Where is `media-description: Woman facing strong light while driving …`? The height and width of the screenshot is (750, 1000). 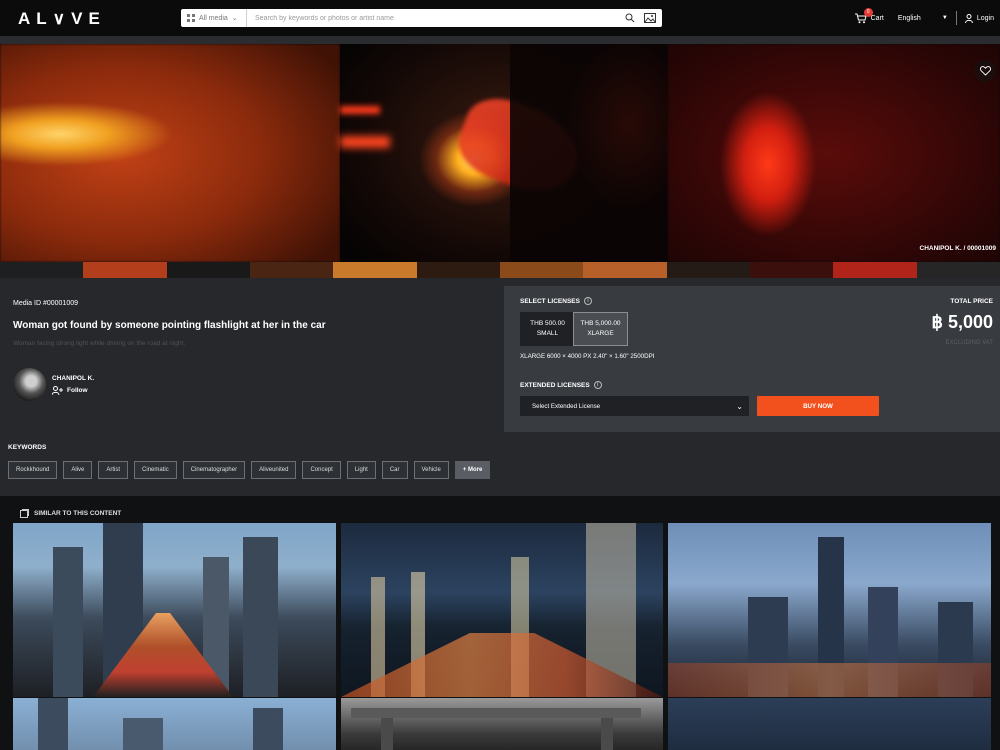
media-description: Woman facing strong light while driving … is located at coordinates (99, 343).